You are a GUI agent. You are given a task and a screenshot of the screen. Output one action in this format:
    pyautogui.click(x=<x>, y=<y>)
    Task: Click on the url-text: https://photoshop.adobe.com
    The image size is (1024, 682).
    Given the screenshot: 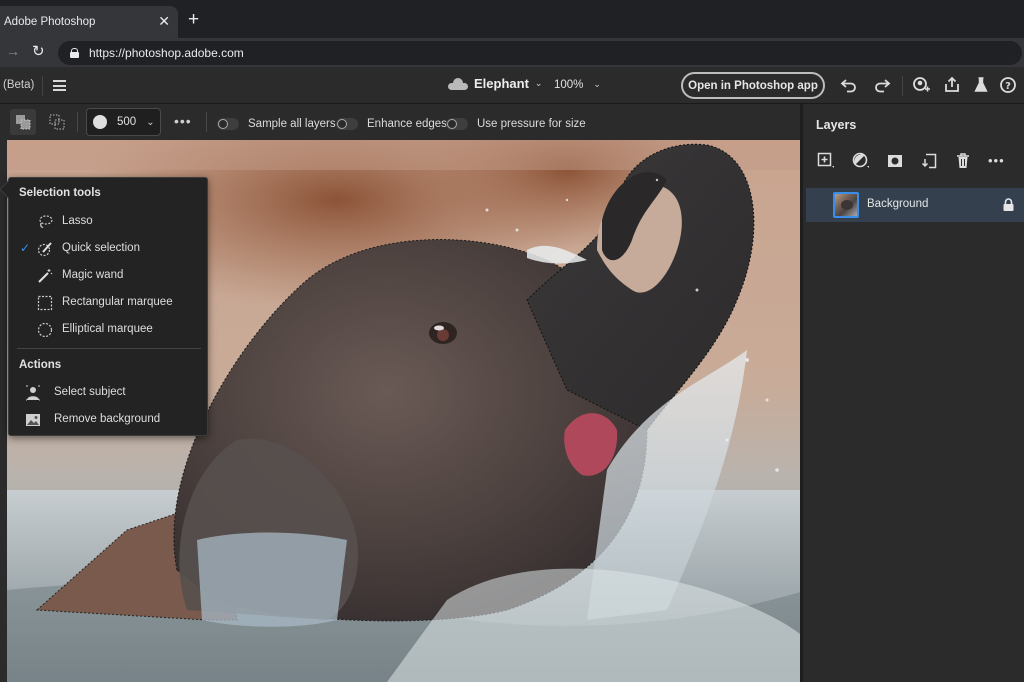 What is the action you would take?
    pyautogui.click(x=166, y=53)
    